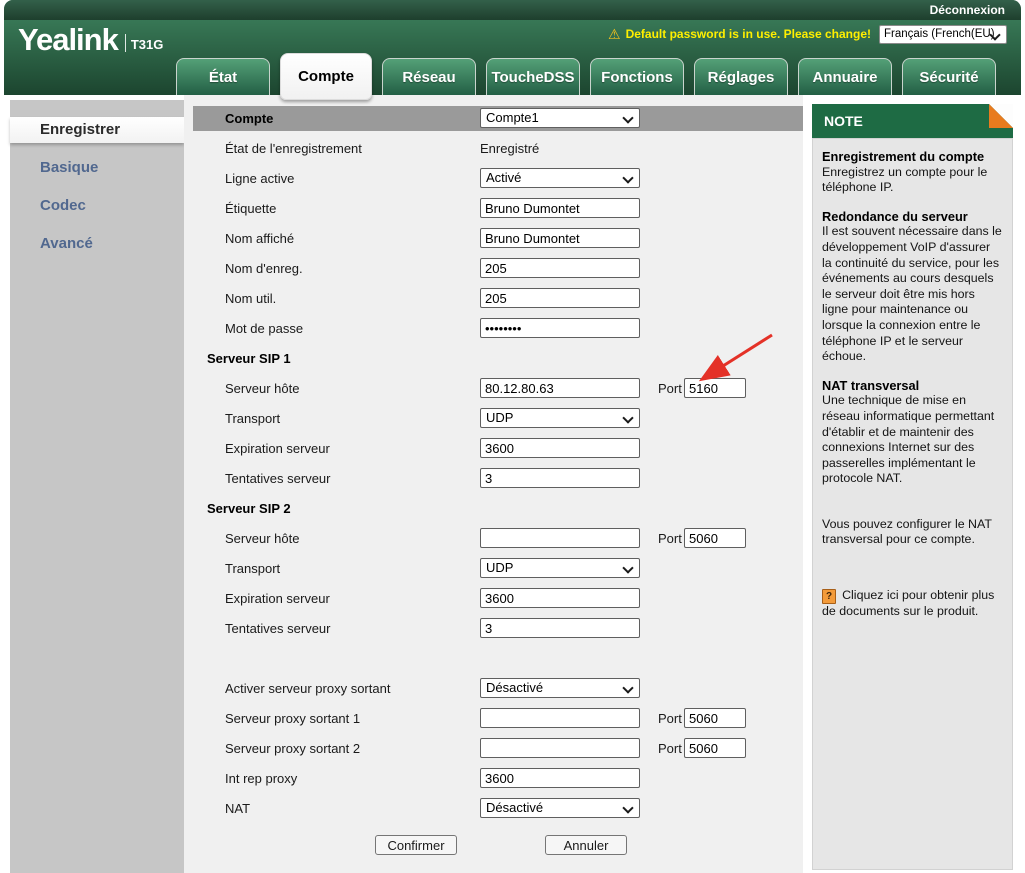 The width and height of the screenshot is (1025, 873). What do you see at coordinates (715, 538) in the screenshot?
I see `sip2-port-input` at bounding box center [715, 538].